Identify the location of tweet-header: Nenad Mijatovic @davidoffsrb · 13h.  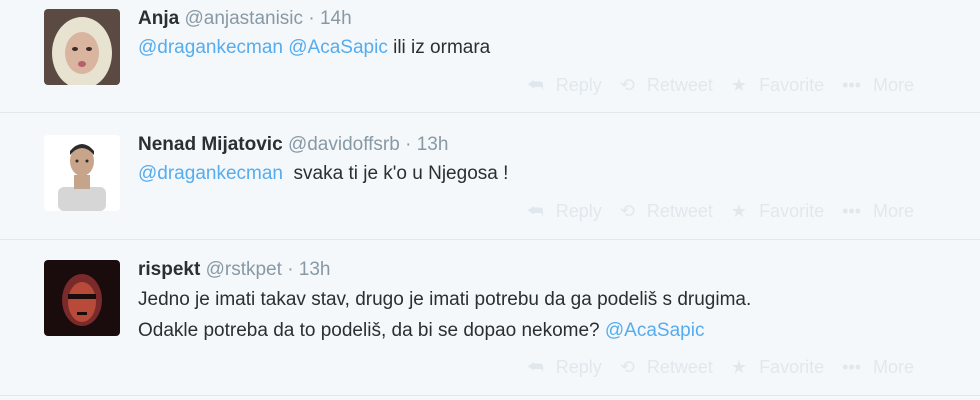
(293, 145).